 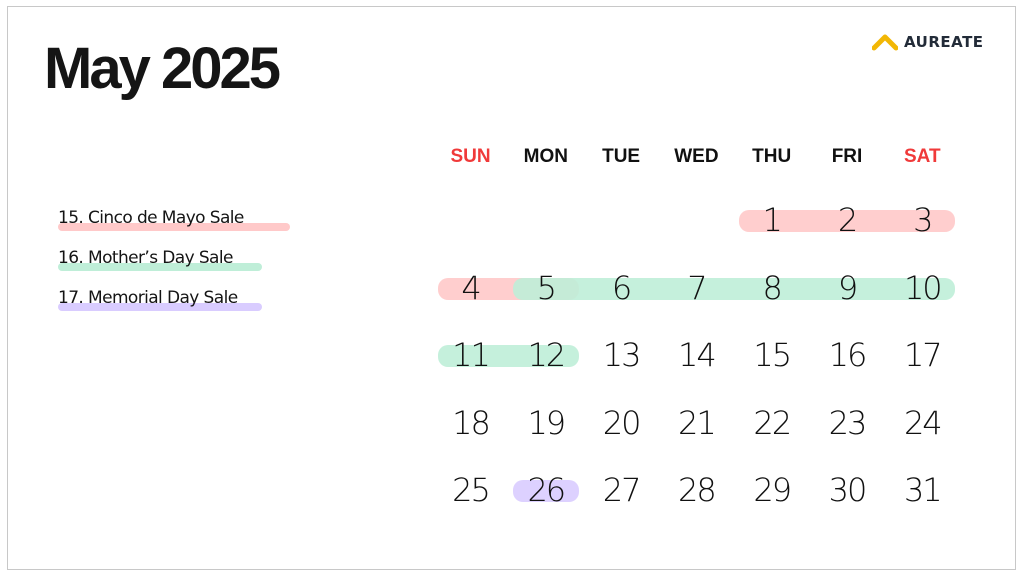 What do you see at coordinates (145, 258) in the screenshot?
I see `legend-label: 16. Mother’s Day Sale` at bounding box center [145, 258].